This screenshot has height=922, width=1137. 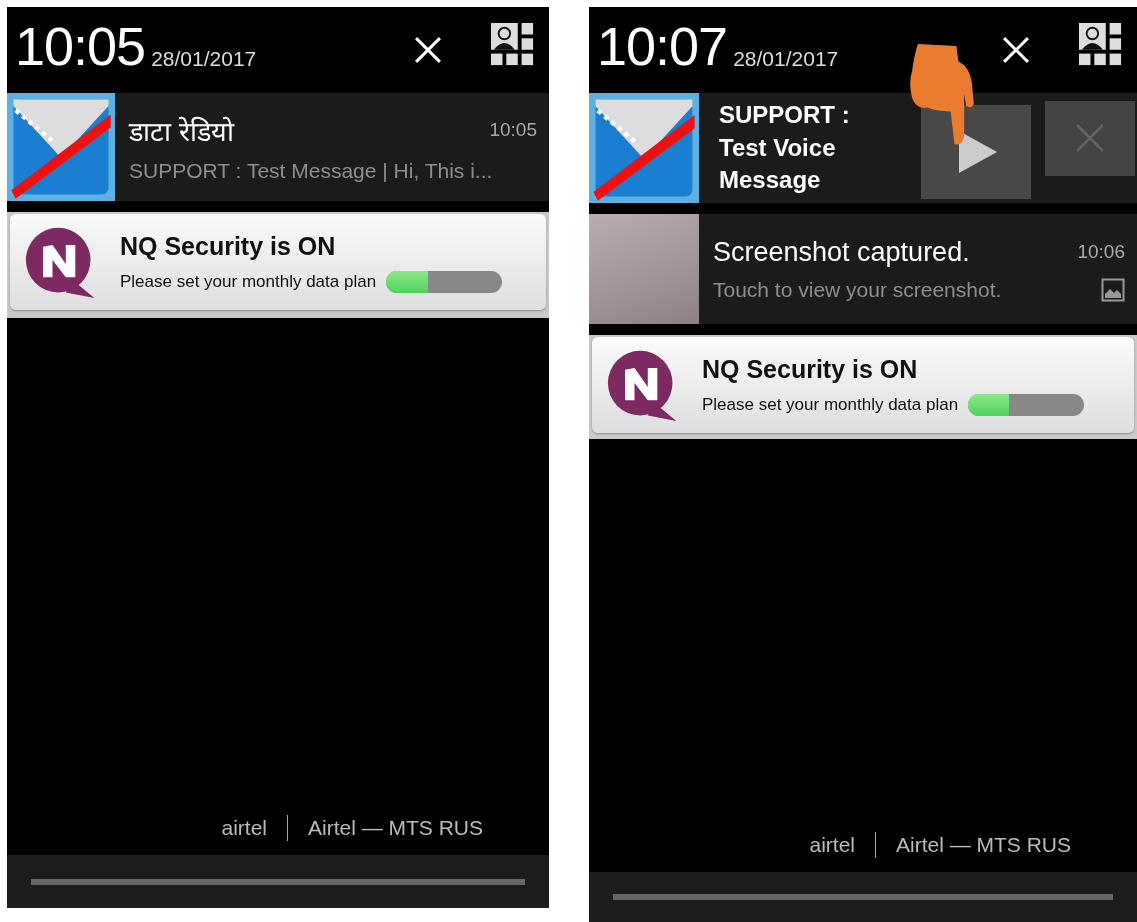 I want to click on notification-row: Screenshot captured. 10:06 Touch to view your screenshot., so click(x=863, y=269).